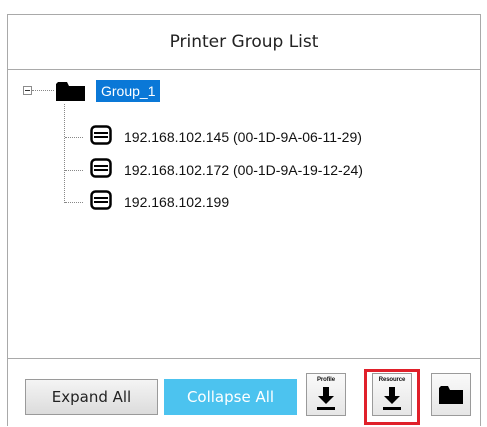  What do you see at coordinates (326, 380) in the screenshot?
I see `profile-label: Profile` at bounding box center [326, 380].